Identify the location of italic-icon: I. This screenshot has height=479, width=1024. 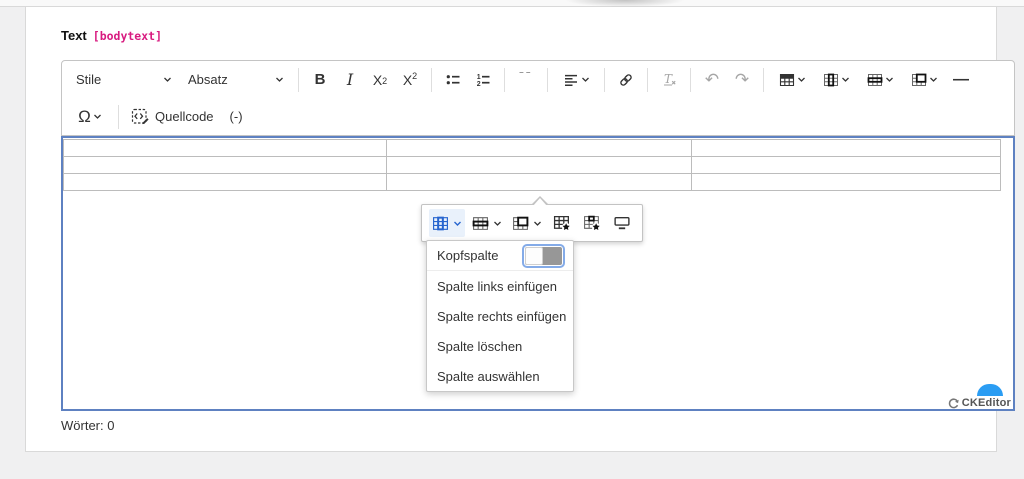
(350, 79).